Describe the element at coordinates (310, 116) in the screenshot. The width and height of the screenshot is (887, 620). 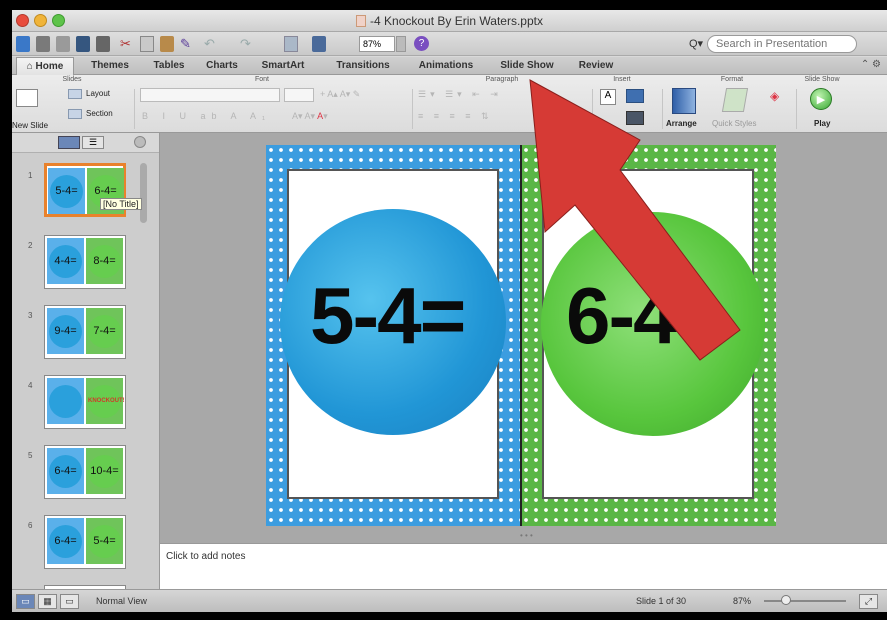
I see `font-color-icons: A▾ A▾ A▾` at that location.